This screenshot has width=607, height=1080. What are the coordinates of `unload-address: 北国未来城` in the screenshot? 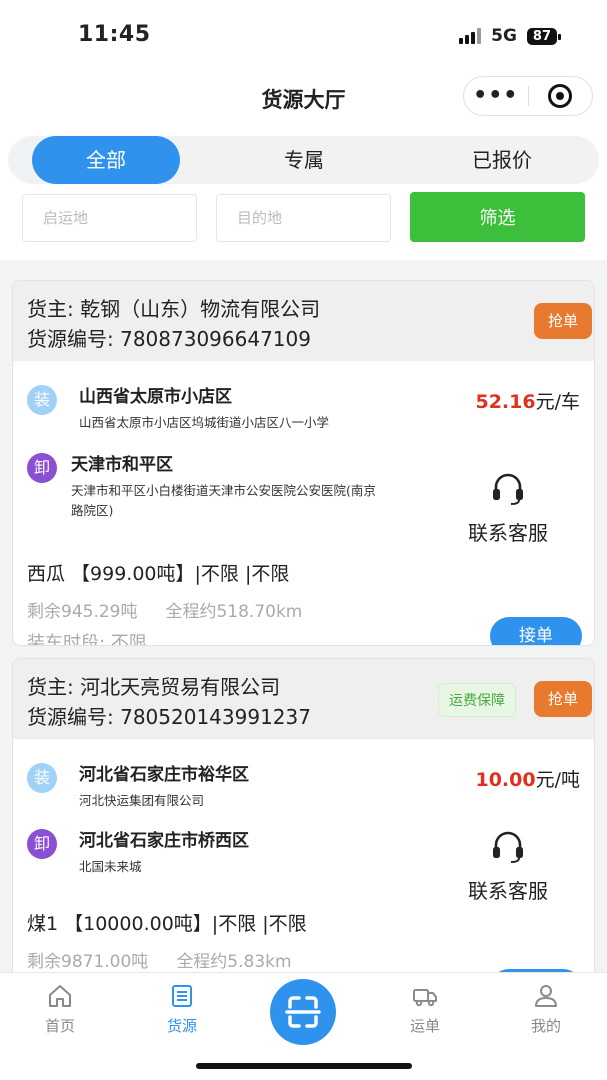 It's located at (110, 866).